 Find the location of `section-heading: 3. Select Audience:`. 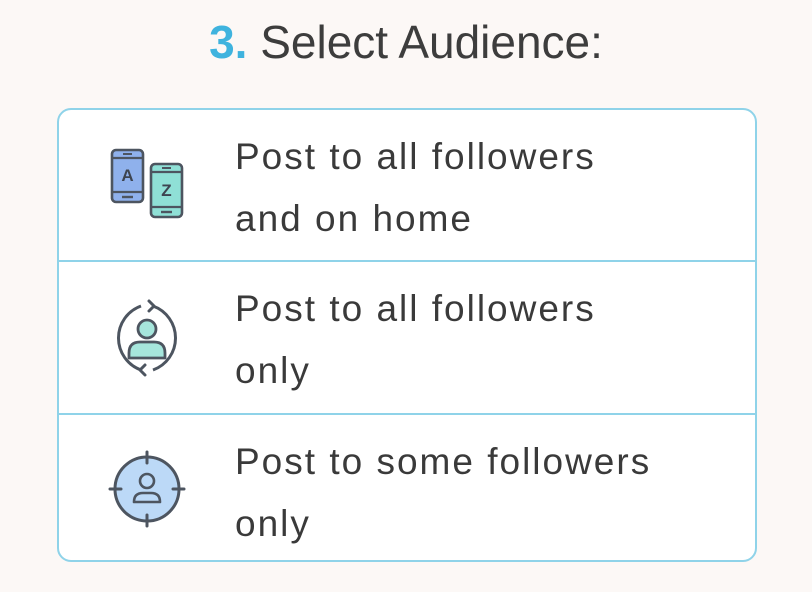

section-heading: 3. Select Audience: is located at coordinates (406, 42).